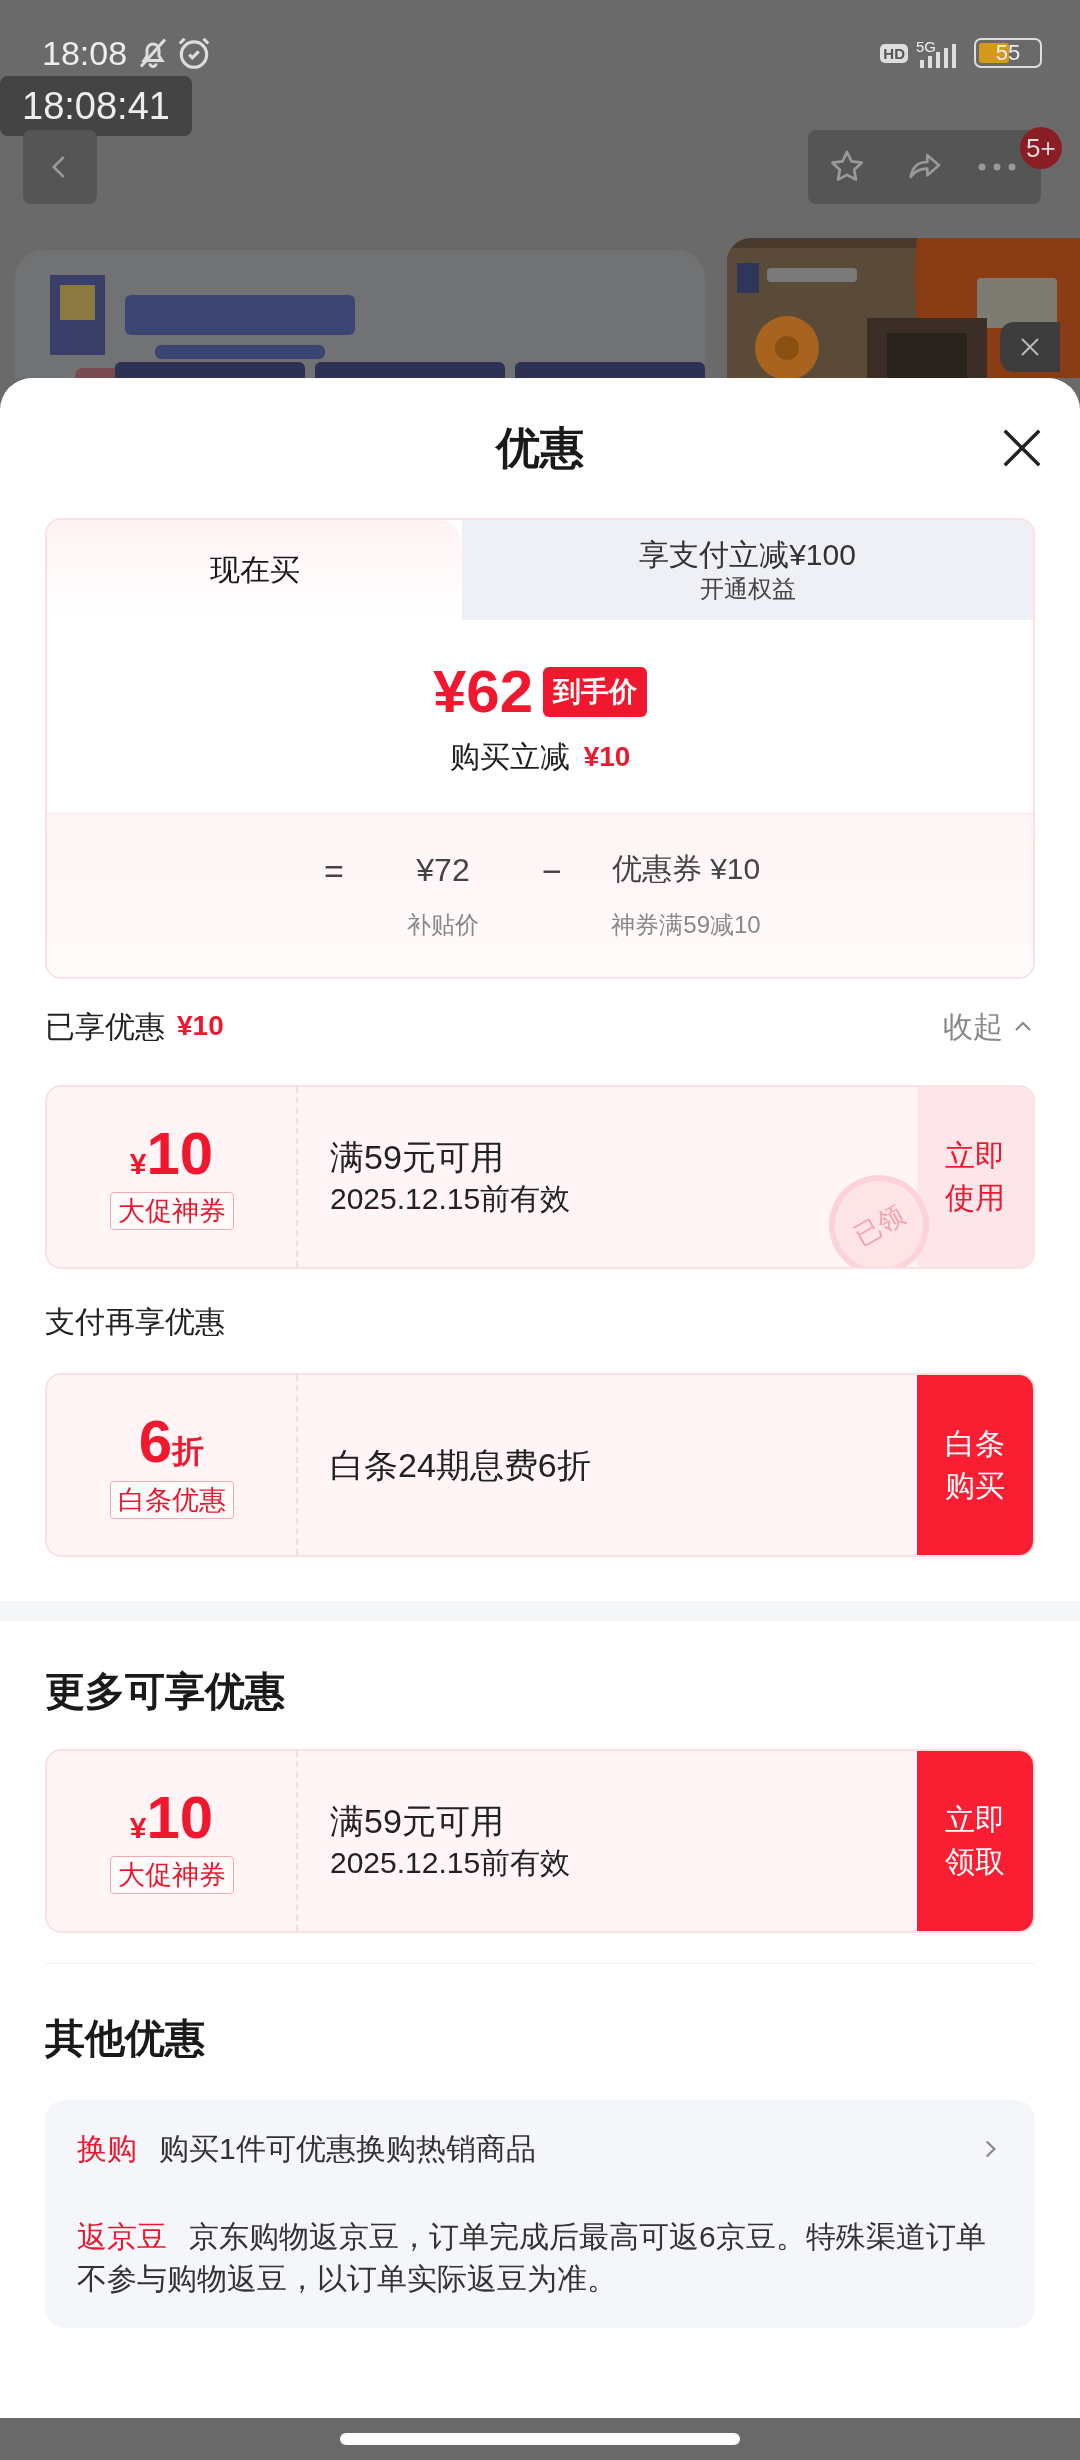  Describe the element at coordinates (989, 1026) in the screenshot. I see `collapse-button: 收起` at that location.